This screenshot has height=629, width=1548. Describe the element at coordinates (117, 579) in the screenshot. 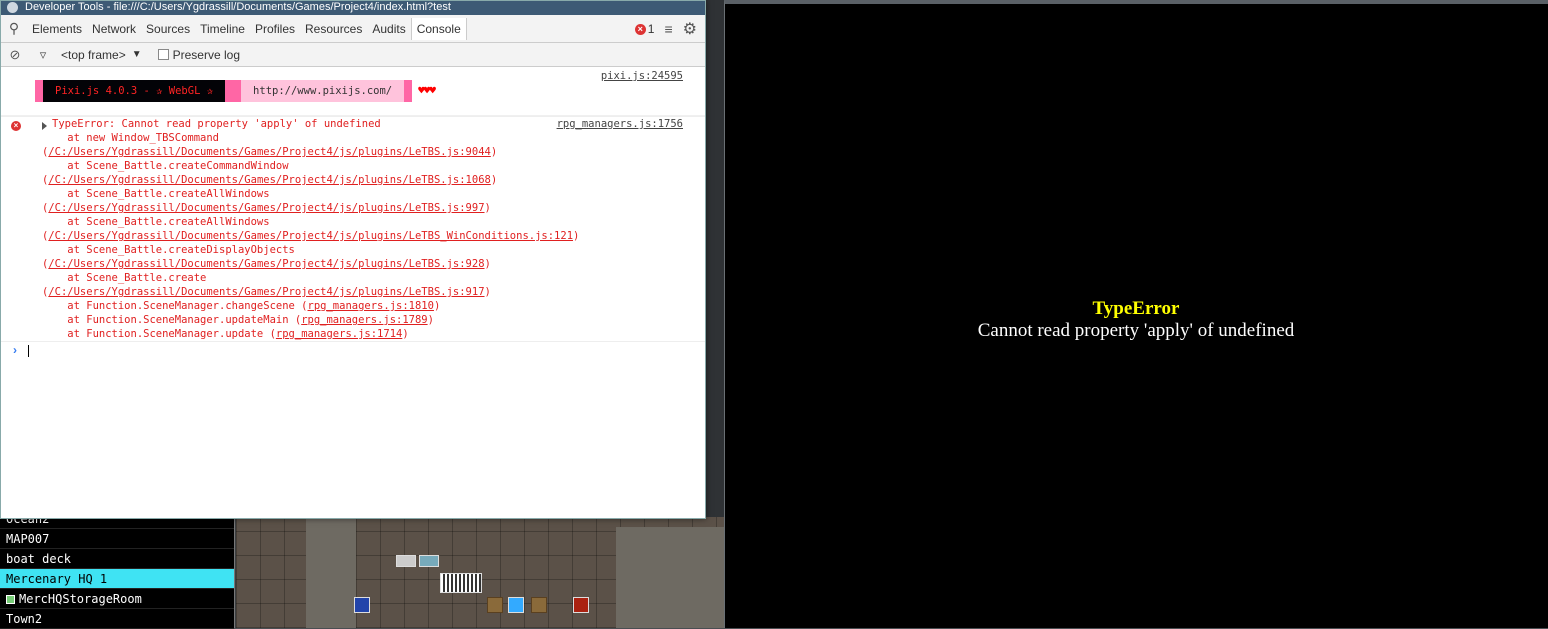

I see `map-list-item: Mercenary HQ 1` at that location.